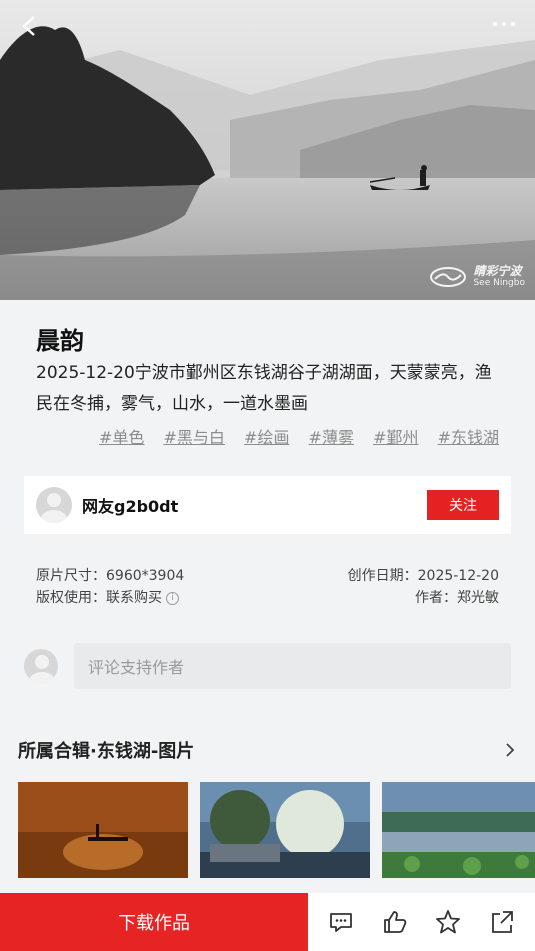 The width and height of the screenshot is (535, 951). What do you see at coordinates (331, 437) in the screenshot?
I see `tag-item: #薄雾` at bounding box center [331, 437].